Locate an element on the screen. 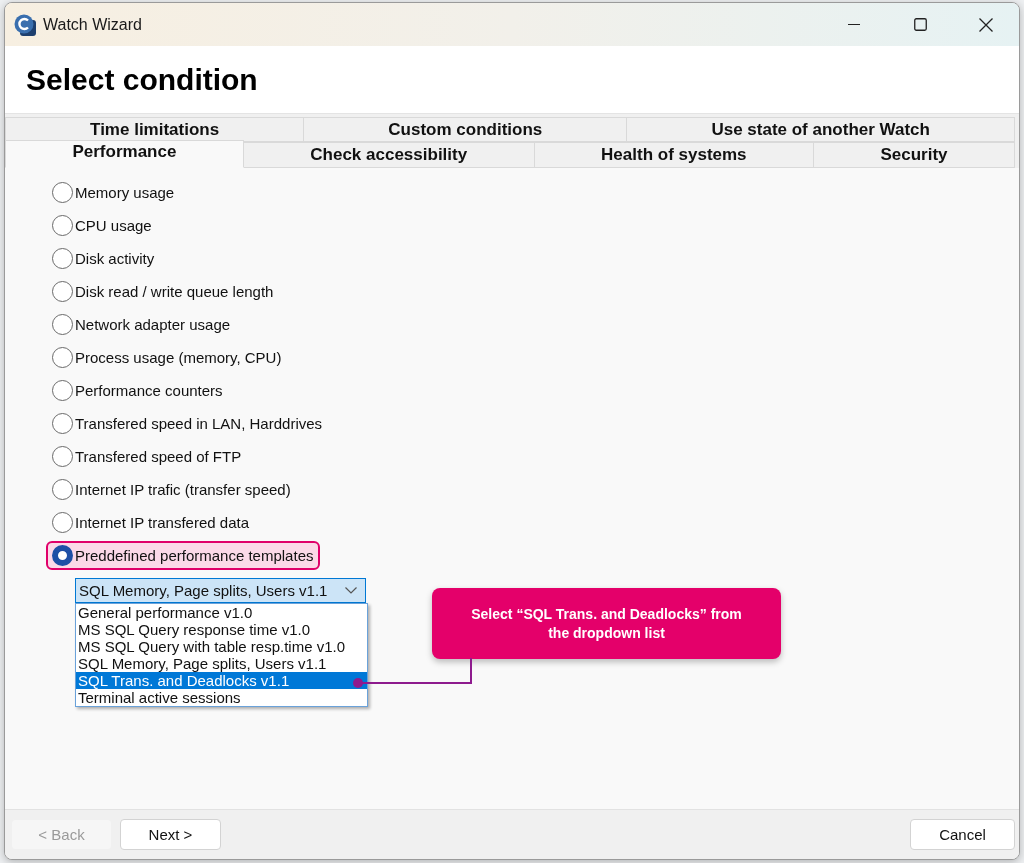  template-dropdown: SQL Memory, Page splits, Users v1.1 is located at coordinates (220, 590).